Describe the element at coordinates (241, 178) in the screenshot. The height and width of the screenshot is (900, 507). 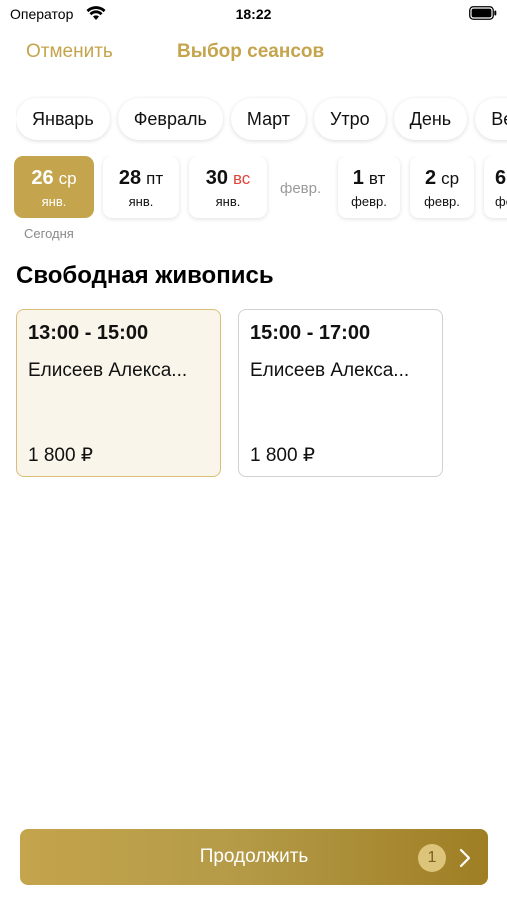
I see `date-weekday: вс` at that location.